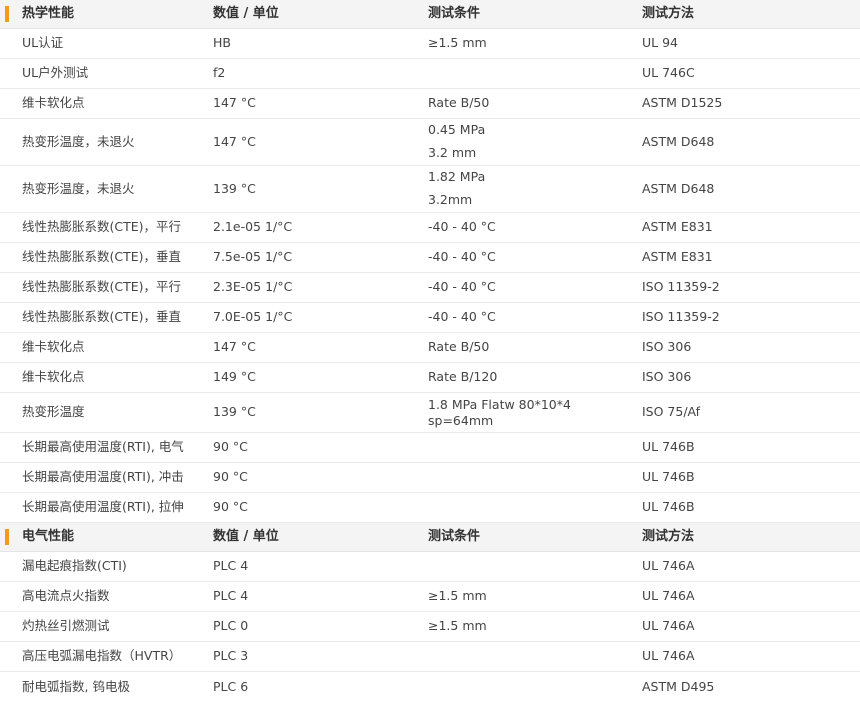 The height and width of the screenshot is (704, 860). Describe the element at coordinates (48, 14) in the screenshot. I see `section-title-text: 热学性能` at that location.